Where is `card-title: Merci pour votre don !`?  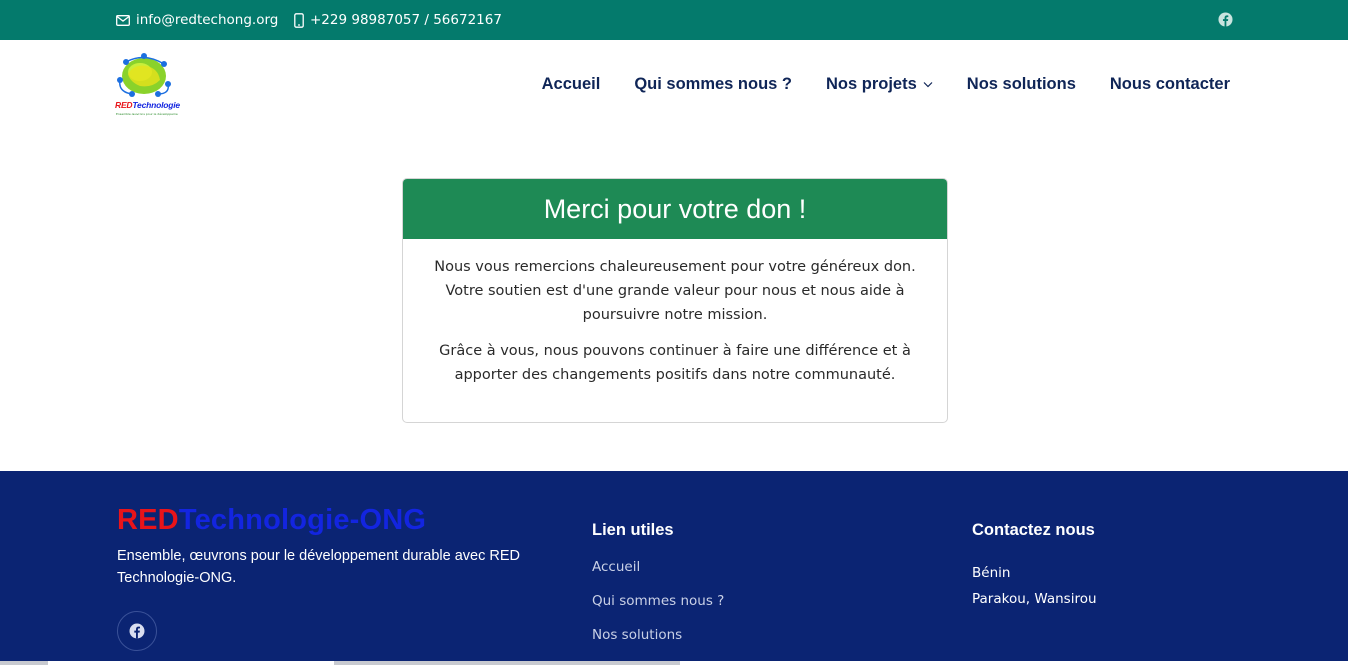 card-title: Merci pour votre don ! is located at coordinates (675, 209).